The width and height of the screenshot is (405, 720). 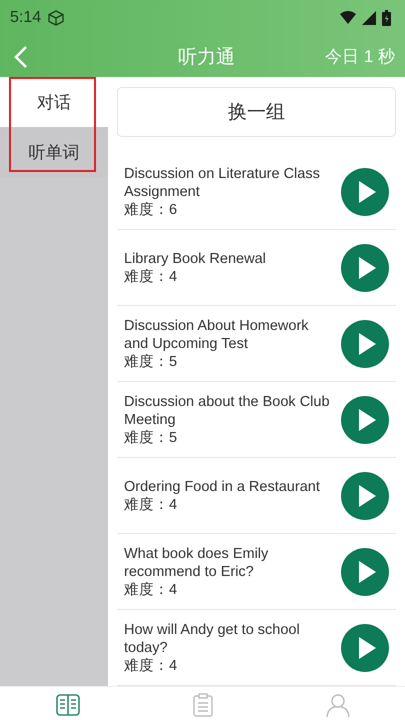 What do you see at coordinates (67, 705) in the screenshot?
I see `book-icon` at bounding box center [67, 705].